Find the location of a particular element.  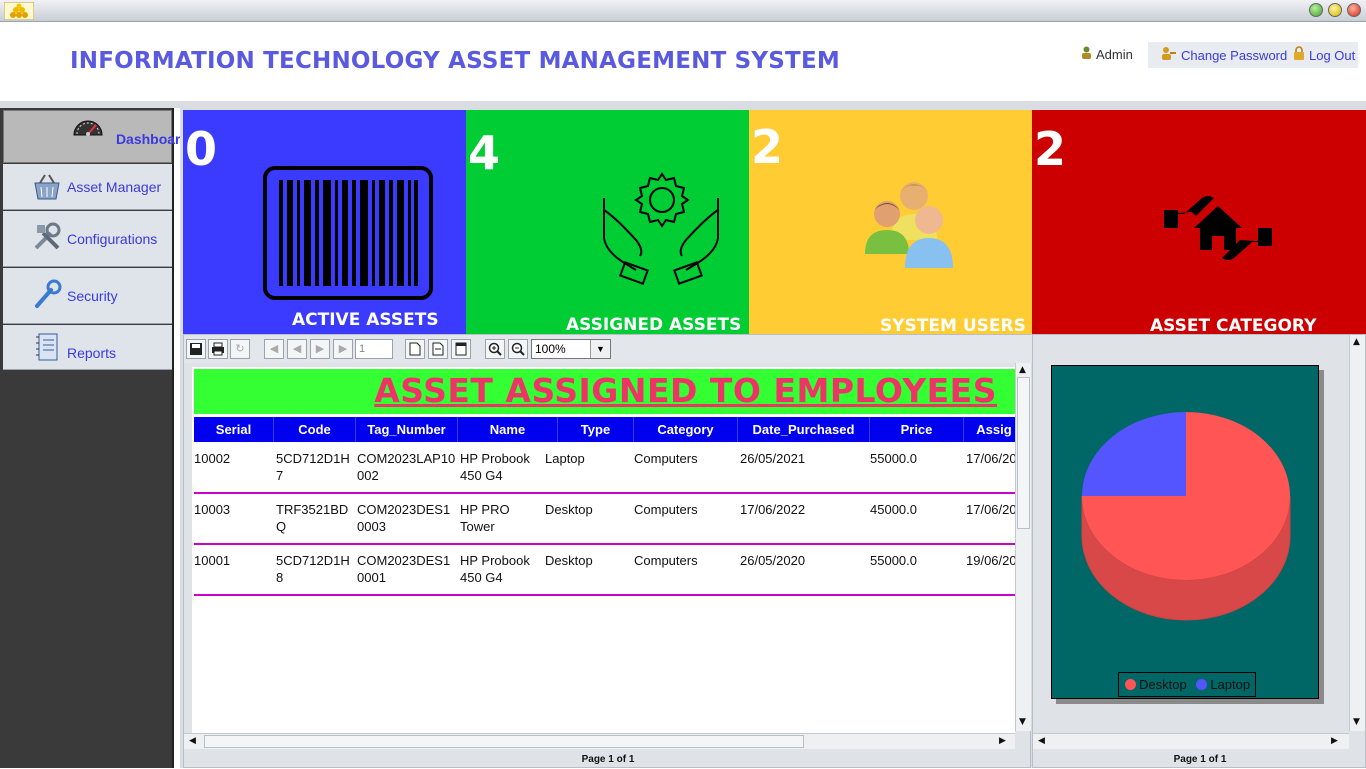

chart-horizontal-scrollbar: ◀ ▶ is located at coordinates (1191, 741).